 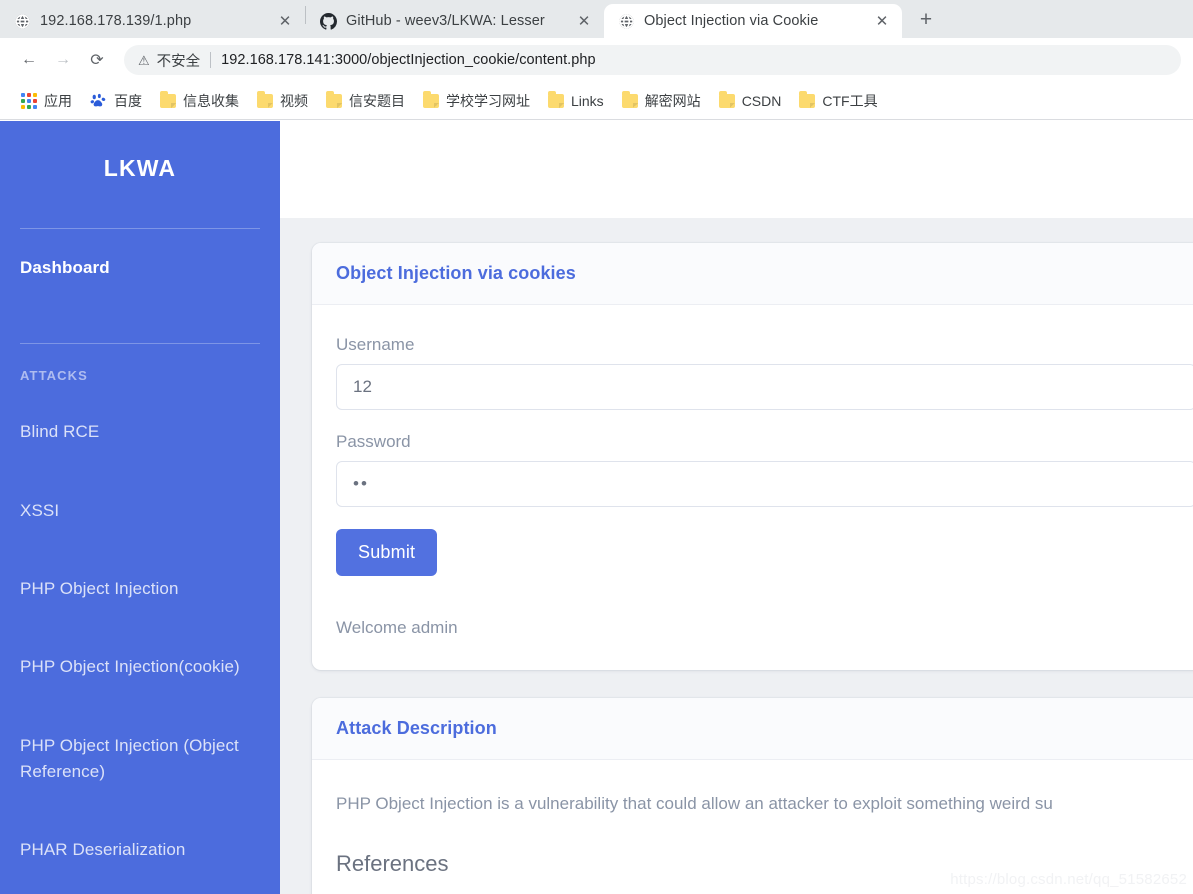 What do you see at coordinates (140, 511) in the screenshot?
I see `sidebar-item-xssi: XSSI` at bounding box center [140, 511].